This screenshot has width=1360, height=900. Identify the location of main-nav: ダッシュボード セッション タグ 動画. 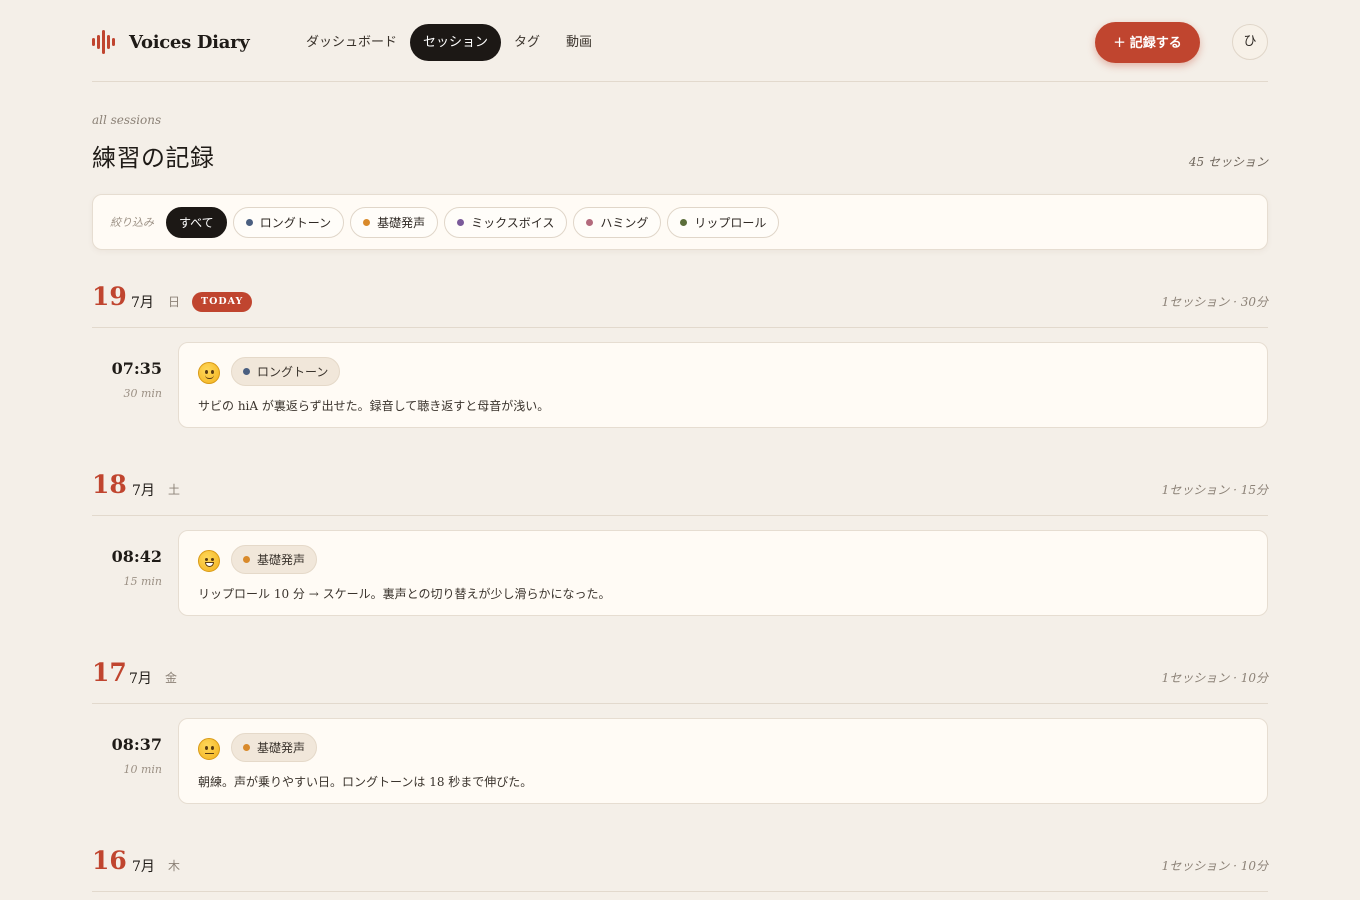
(449, 42).